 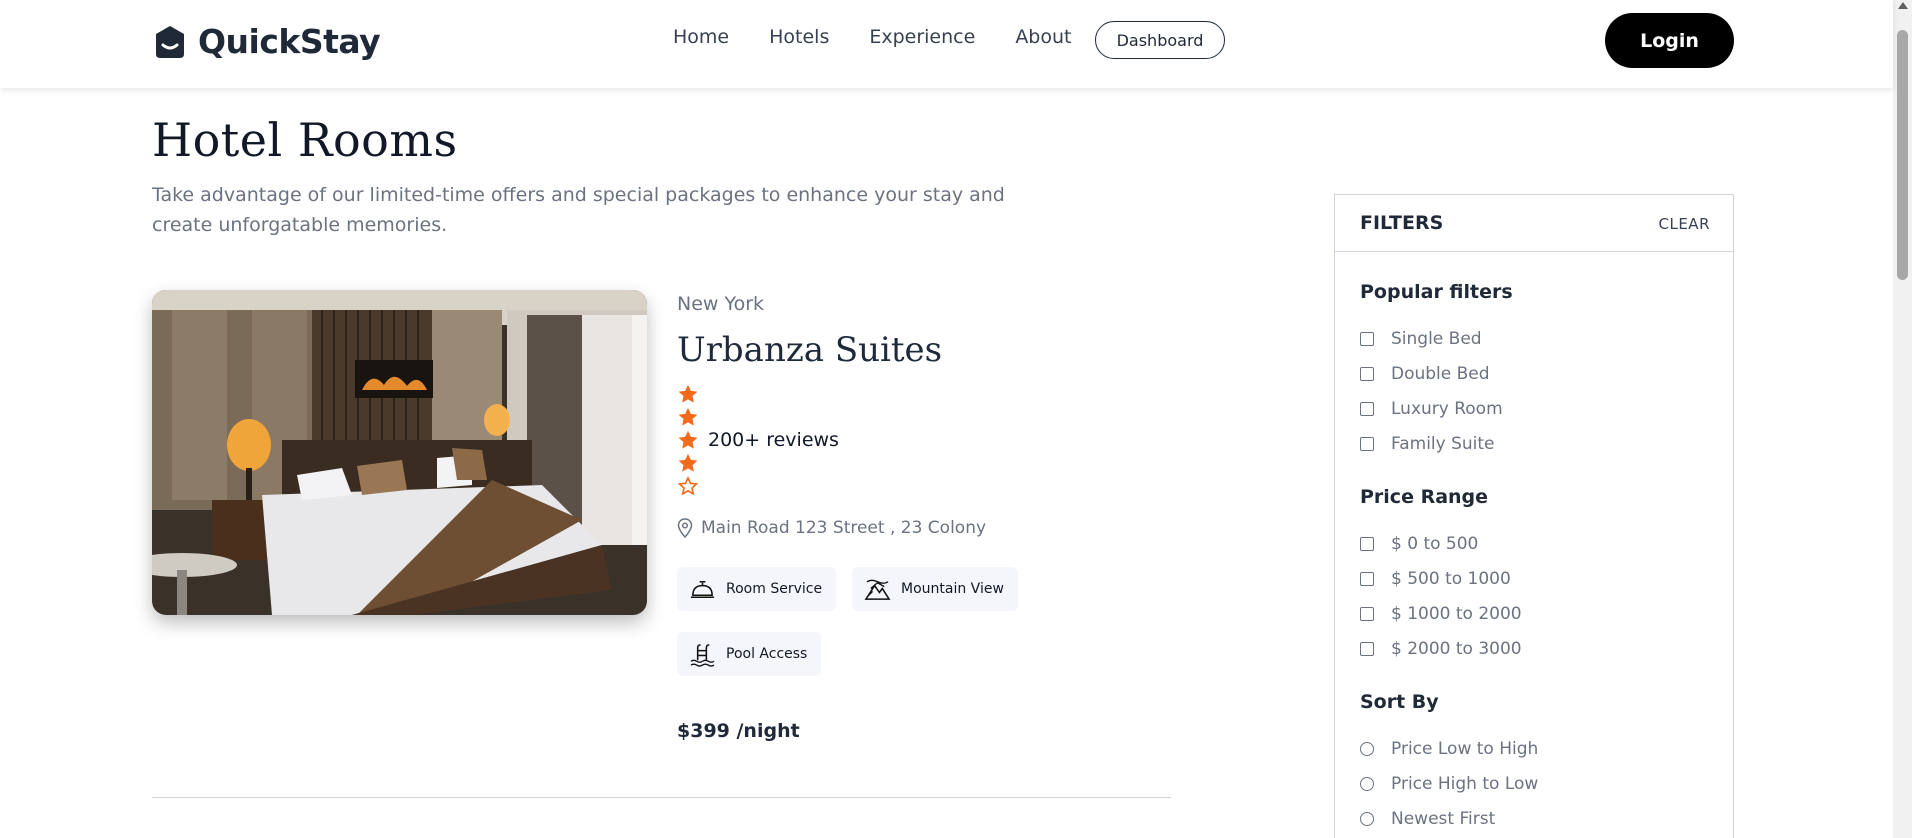 What do you see at coordinates (1399, 702) in the screenshot?
I see `sort-by-title: Sort By` at bounding box center [1399, 702].